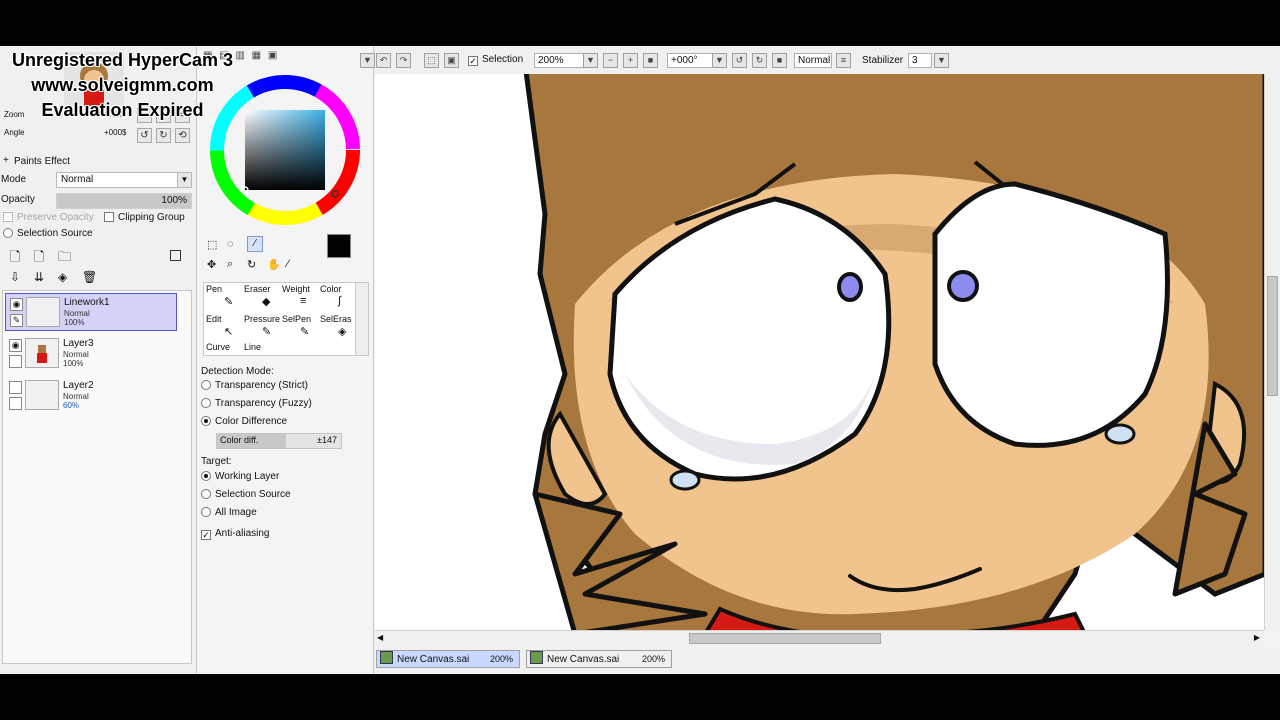  I want to click on anti-aliasing-checkbox: ✓ Anti-aliasing, so click(235, 534).